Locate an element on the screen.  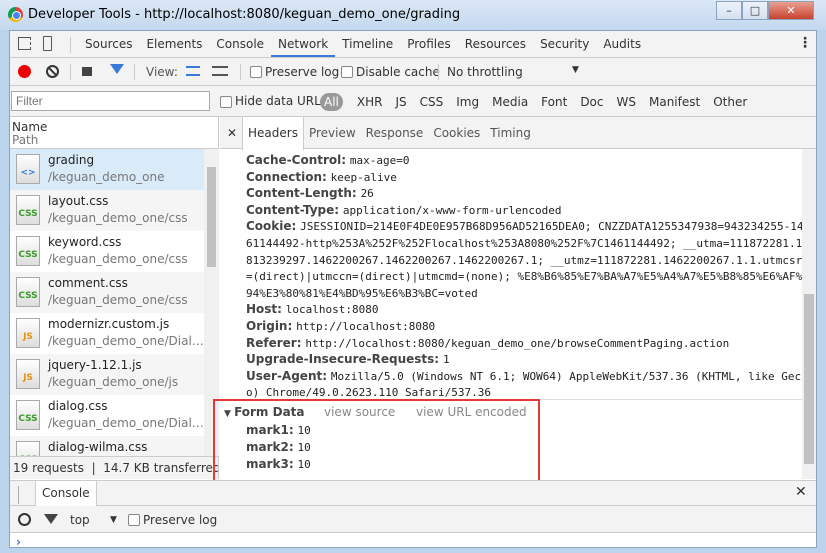
type-filter-doc: Doc is located at coordinates (591, 102).